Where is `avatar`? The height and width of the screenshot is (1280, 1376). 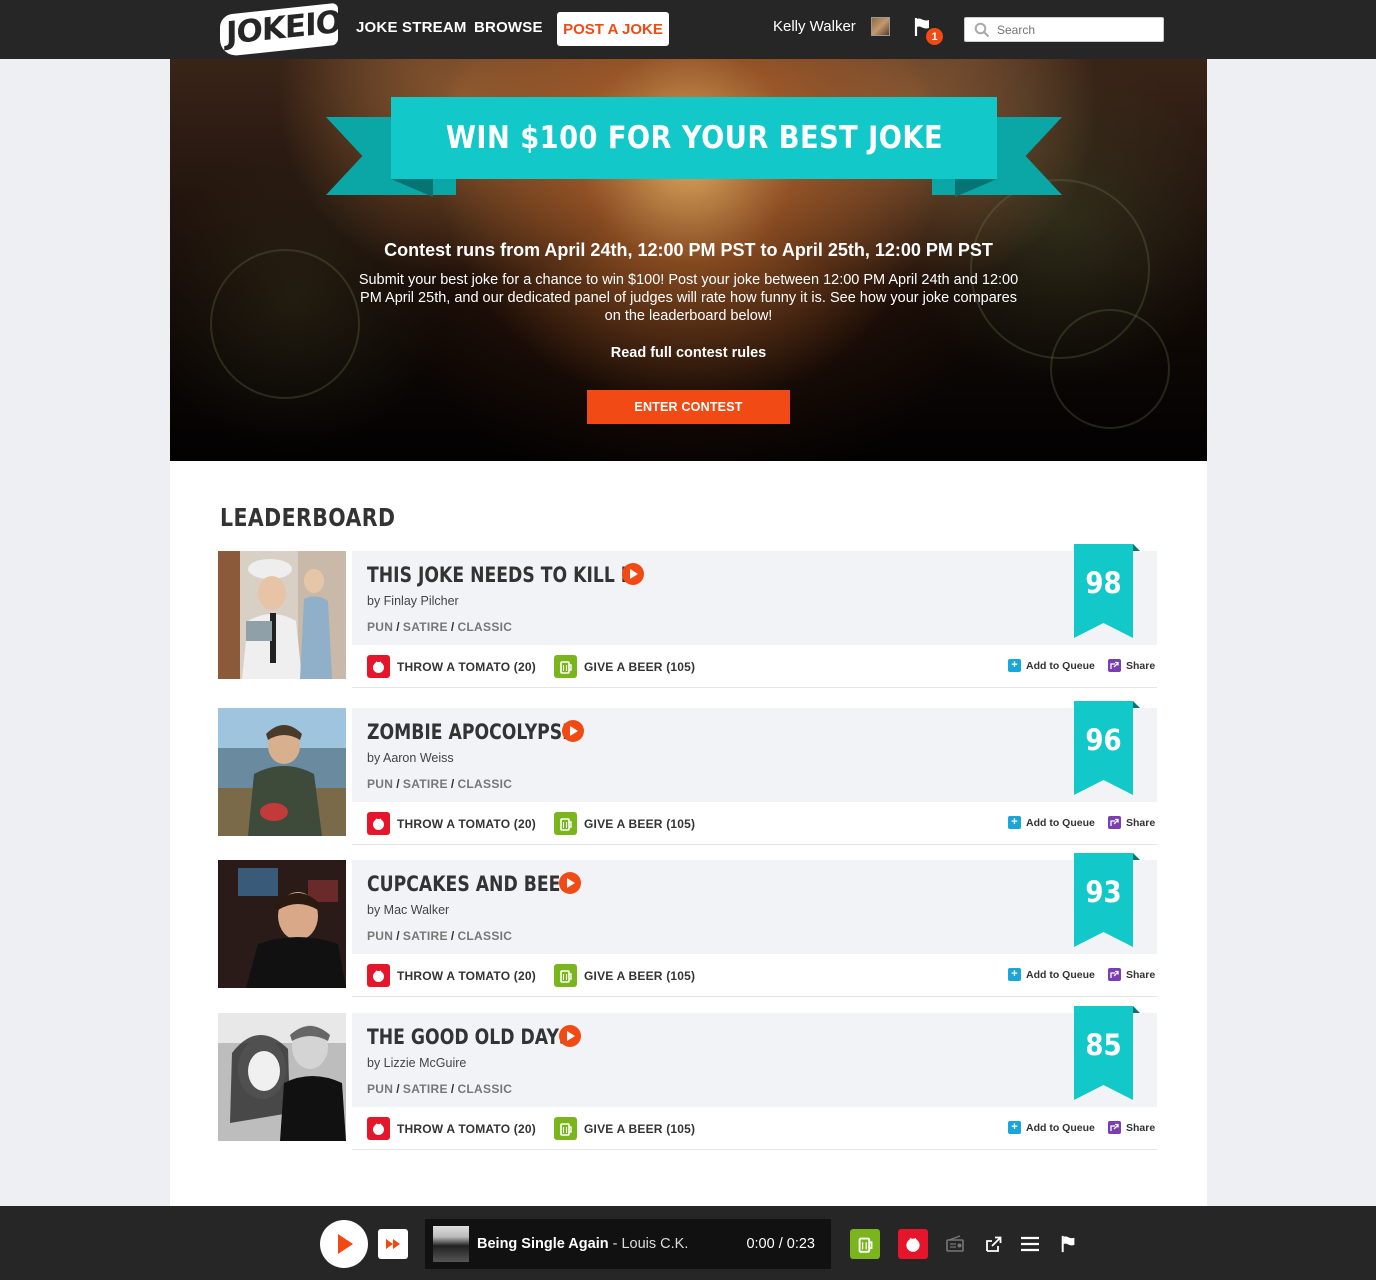
avatar is located at coordinates (880, 26).